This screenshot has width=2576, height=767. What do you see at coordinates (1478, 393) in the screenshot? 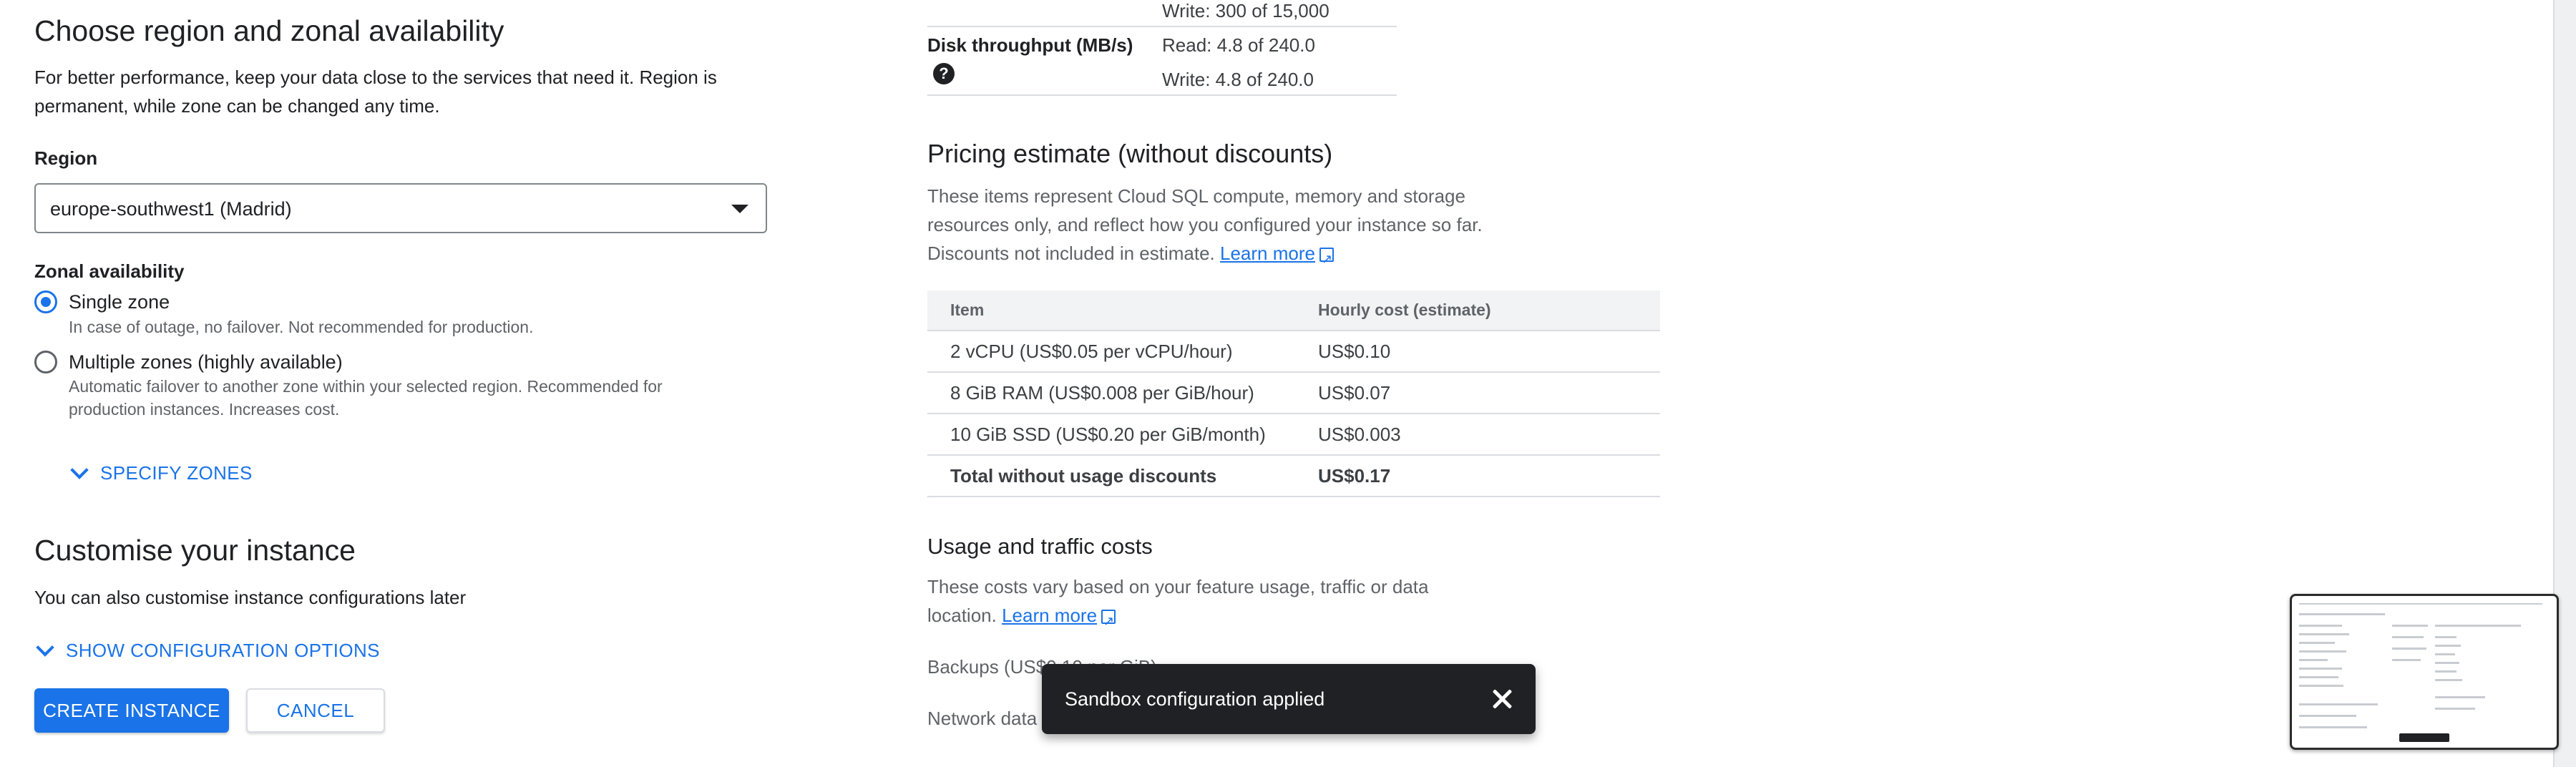
I see `row-cost: US$0.07` at bounding box center [1478, 393].